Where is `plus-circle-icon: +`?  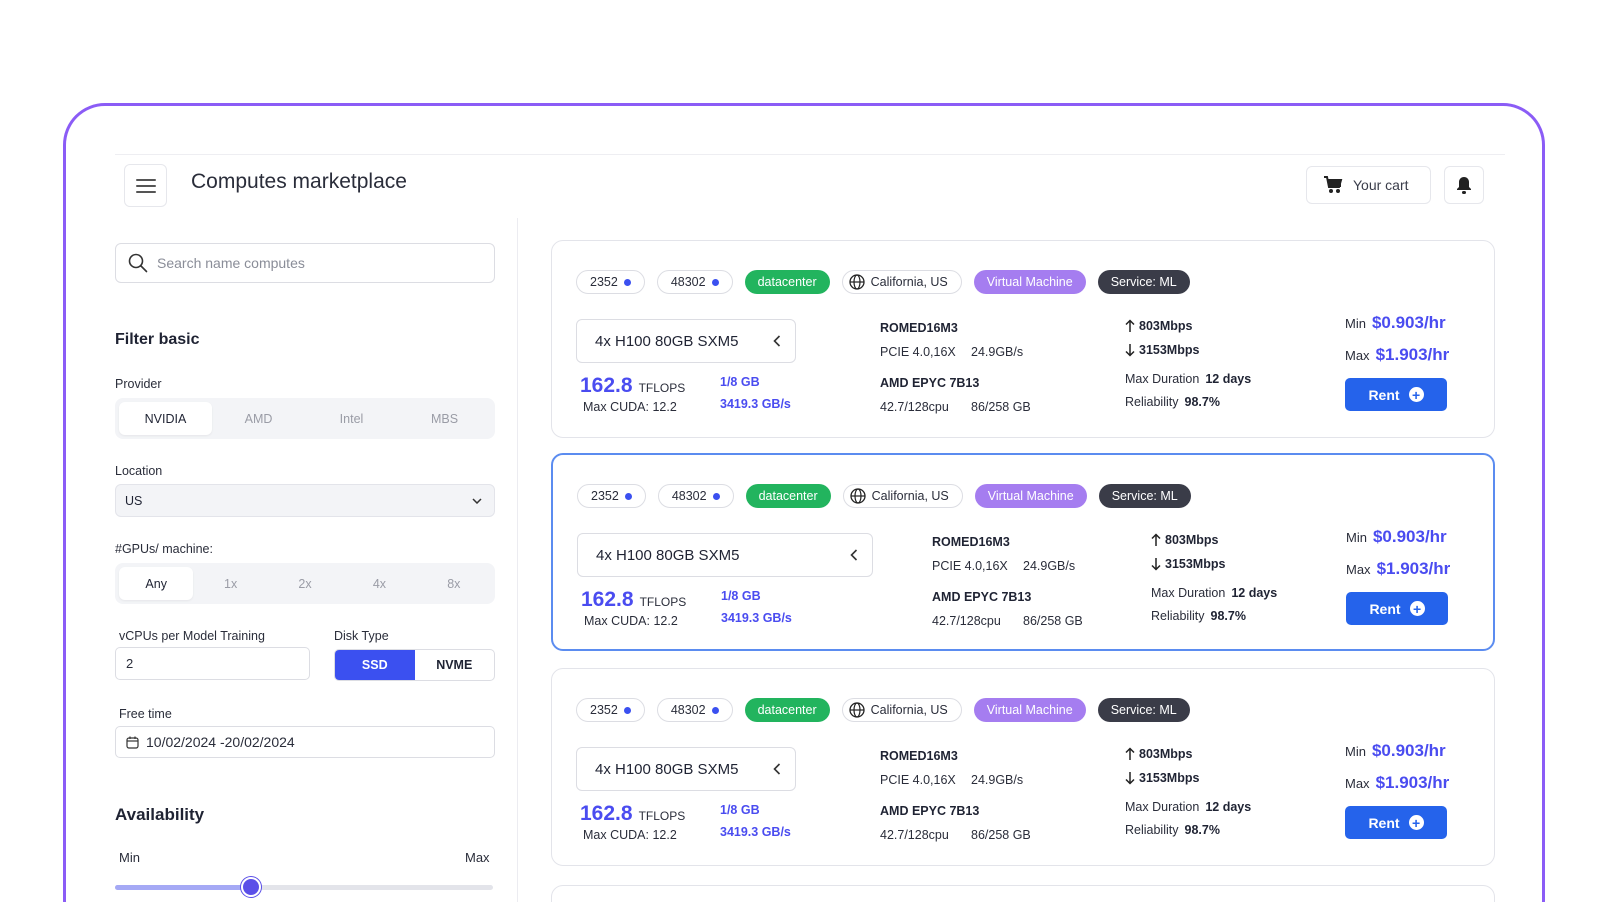 plus-circle-icon: + is located at coordinates (1417, 608).